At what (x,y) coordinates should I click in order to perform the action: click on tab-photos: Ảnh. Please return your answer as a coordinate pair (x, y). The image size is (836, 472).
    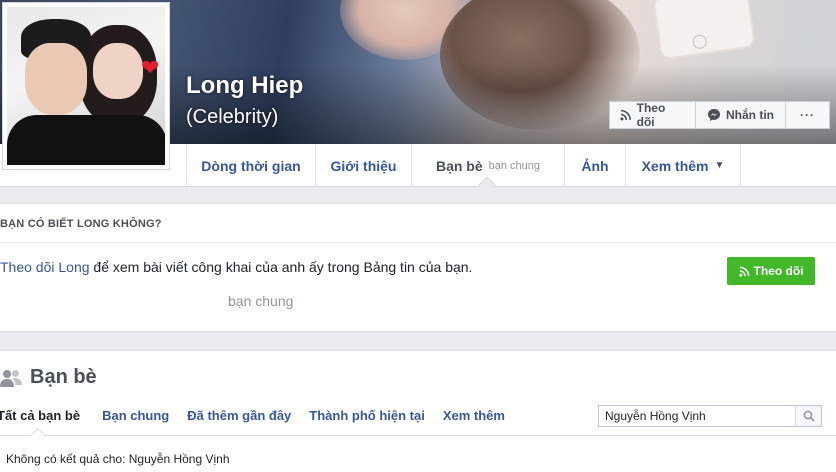
    Looking at the image, I should click on (594, 165).